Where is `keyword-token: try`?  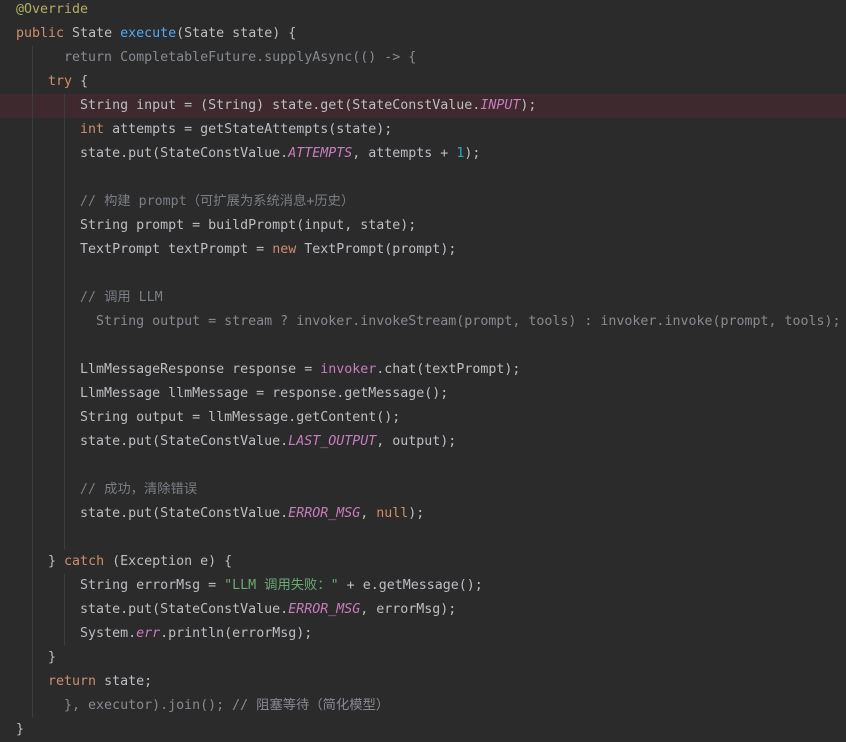
keyword-token: try is located at coordinates (60, 81).